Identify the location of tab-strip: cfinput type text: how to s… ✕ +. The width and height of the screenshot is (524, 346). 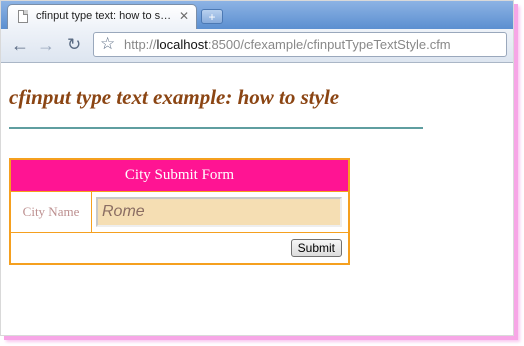
(257, 15).